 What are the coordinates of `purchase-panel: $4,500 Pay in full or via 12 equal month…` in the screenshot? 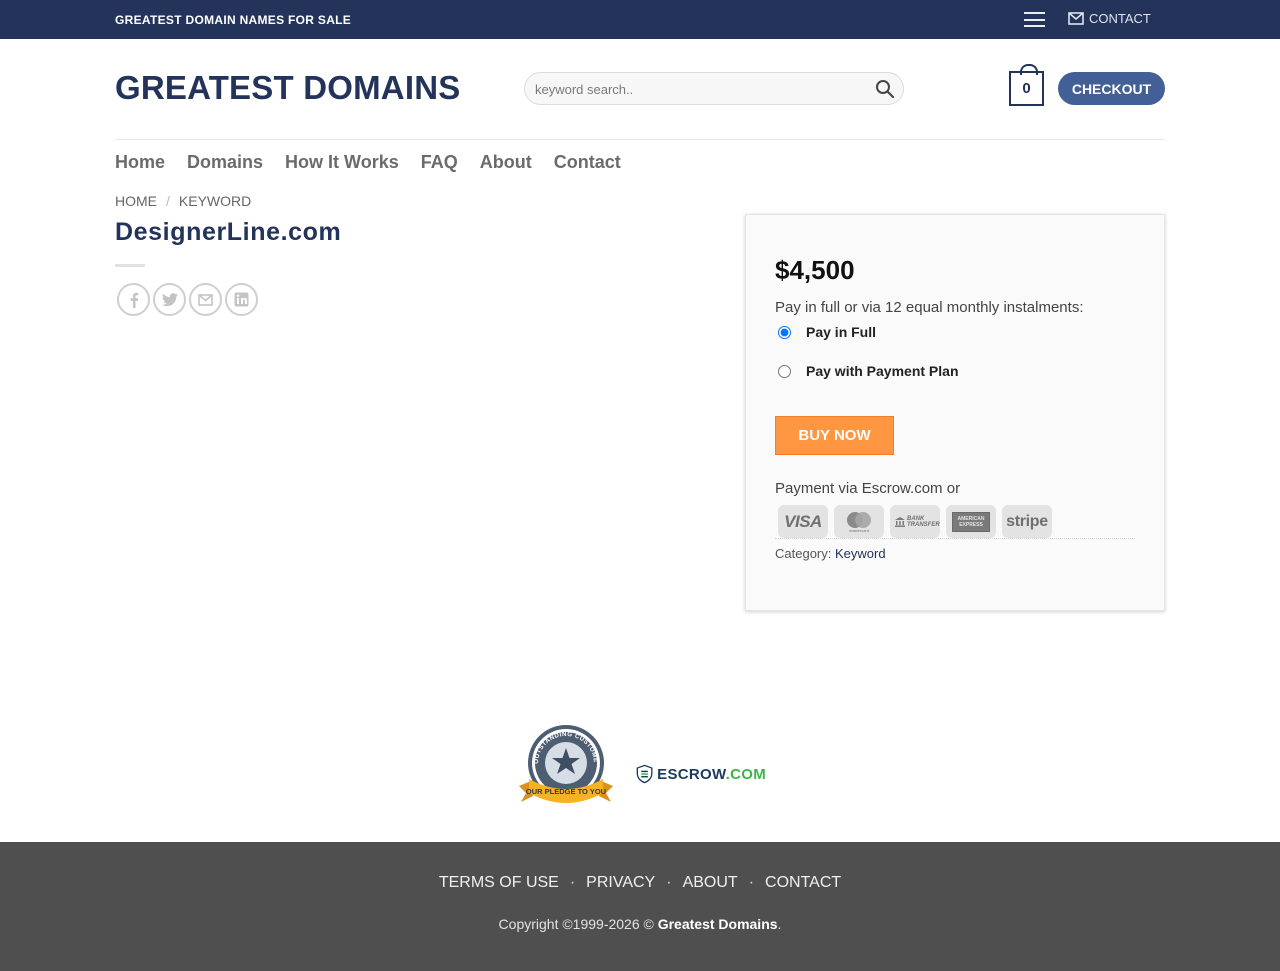 It's located at (955, 412).